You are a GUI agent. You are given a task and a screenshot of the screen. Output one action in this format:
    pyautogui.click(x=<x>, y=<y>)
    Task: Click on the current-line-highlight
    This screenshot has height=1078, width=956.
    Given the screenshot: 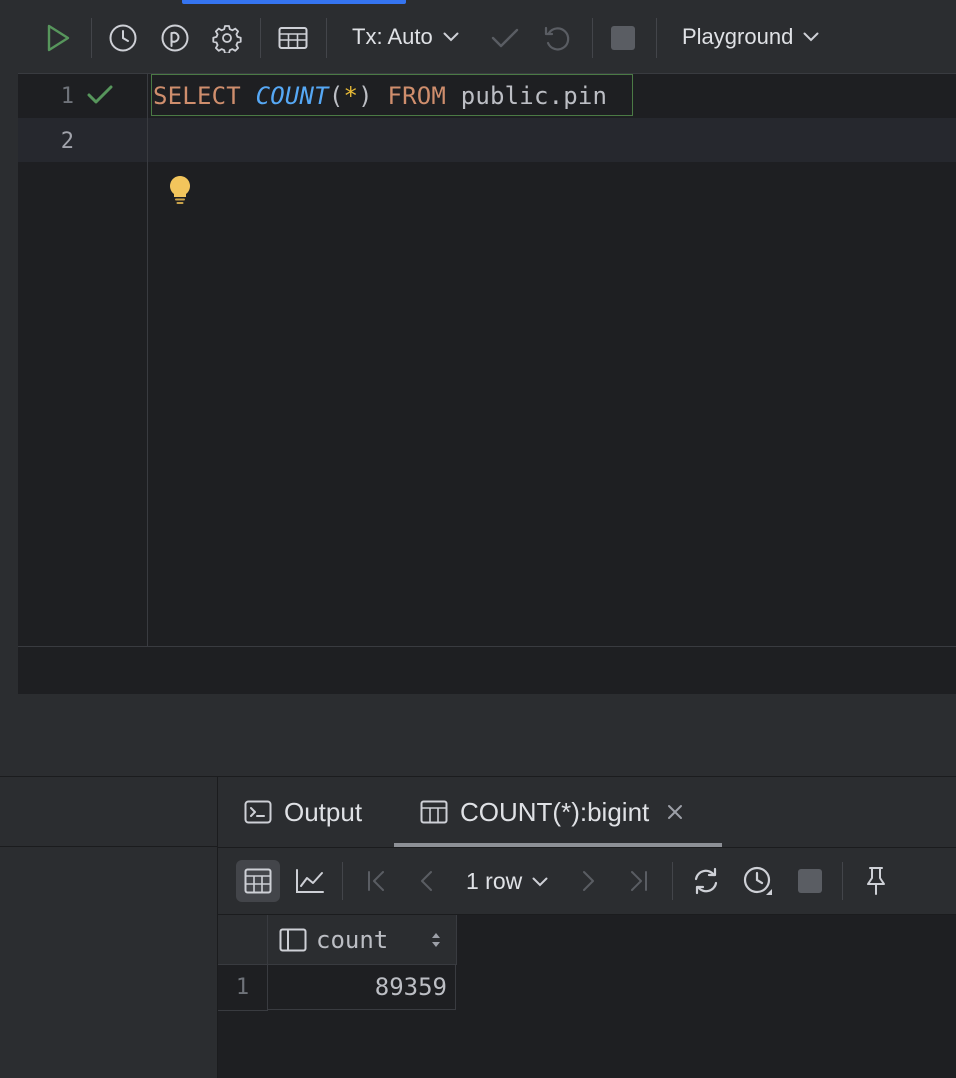 What is the action you would take?
    pyautogui.click(x=552, y=140)
    